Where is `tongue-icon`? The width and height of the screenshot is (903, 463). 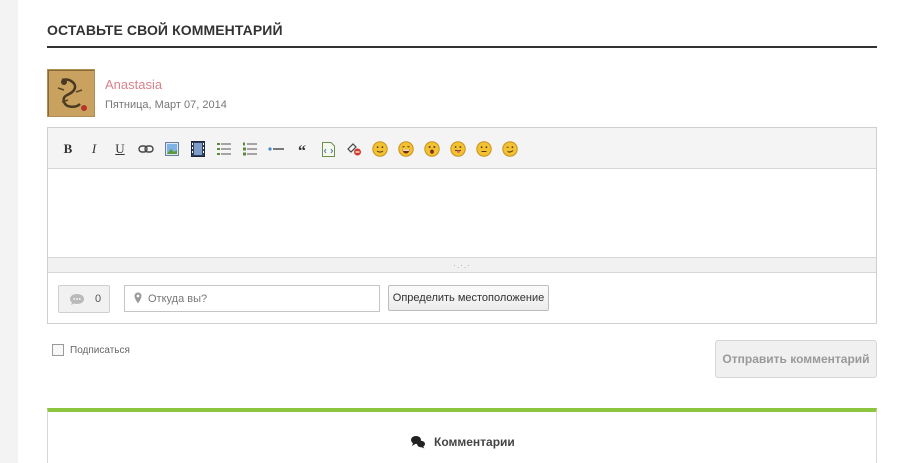 tongue-icon is located at coordinates (458, 149).